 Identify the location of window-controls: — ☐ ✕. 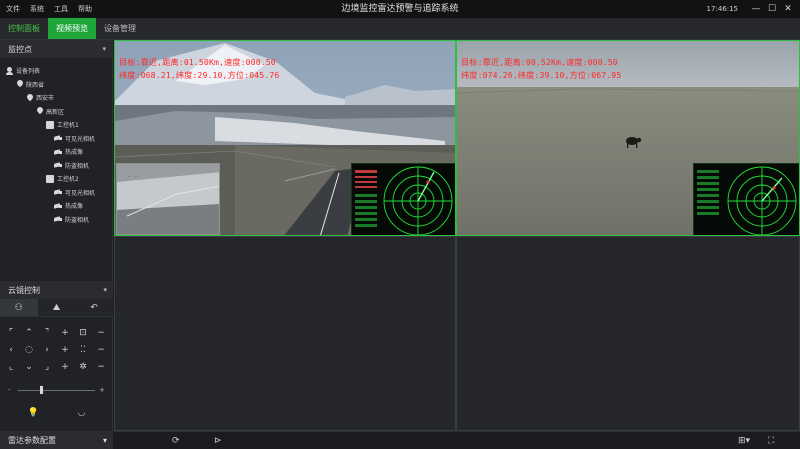
(772, 9).